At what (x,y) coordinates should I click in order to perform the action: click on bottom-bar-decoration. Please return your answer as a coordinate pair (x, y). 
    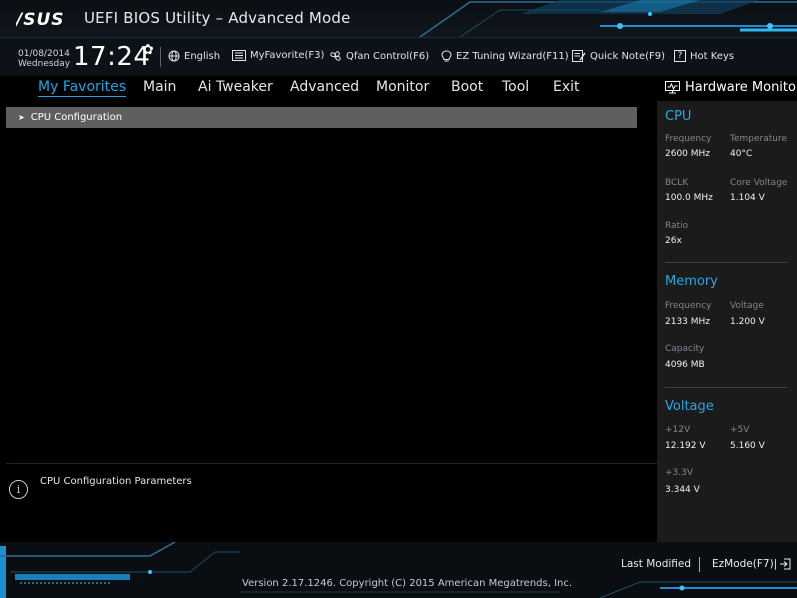
    Looking at the image, I should click on (398, 570).